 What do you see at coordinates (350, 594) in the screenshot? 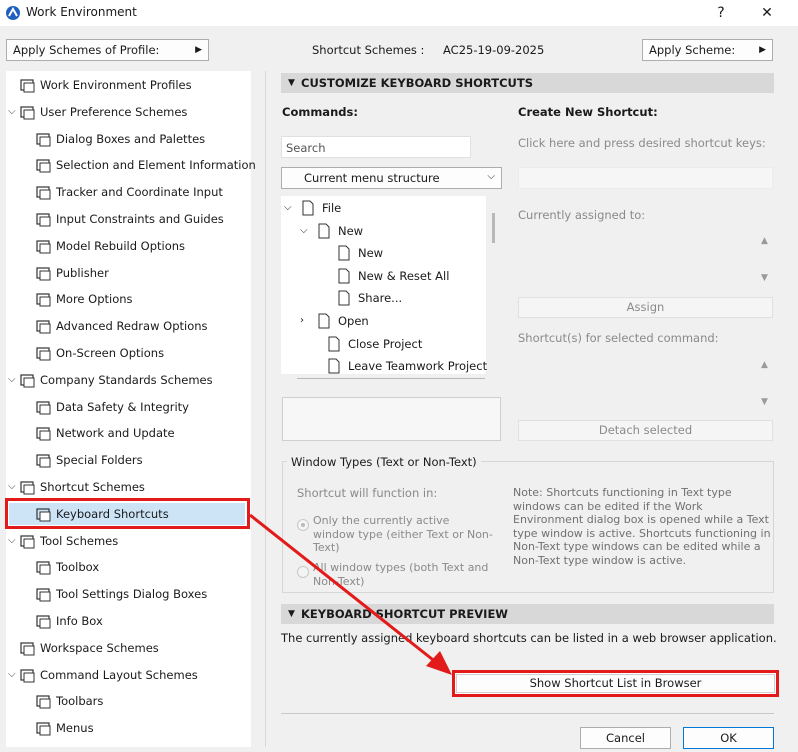
I see `annotation-arrow` at bounding box center [350, 594].